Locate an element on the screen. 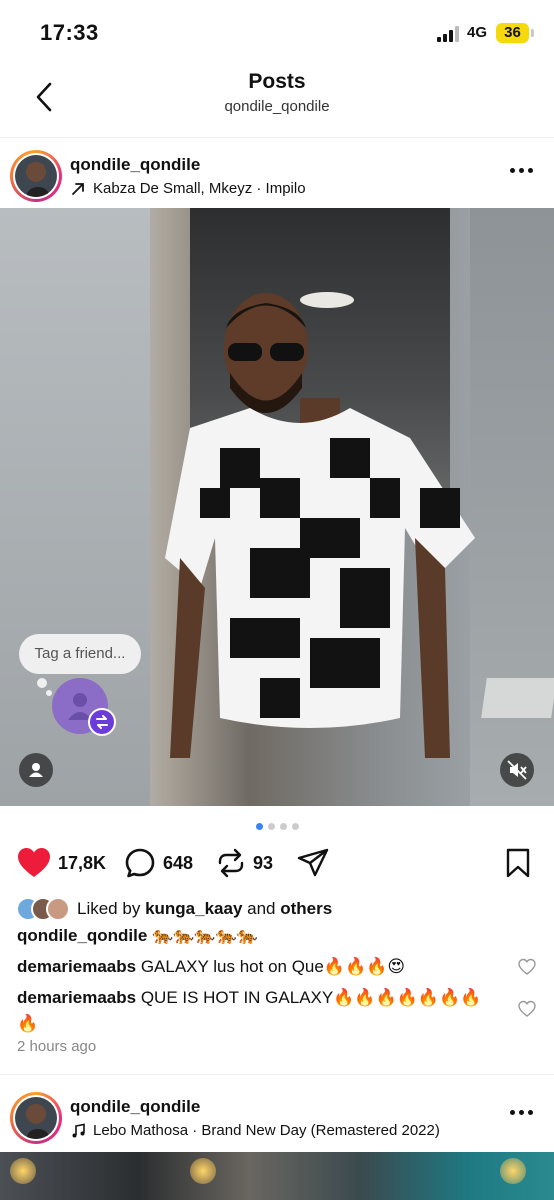  muted-speaker-icon is located at coordinates (517, 770).